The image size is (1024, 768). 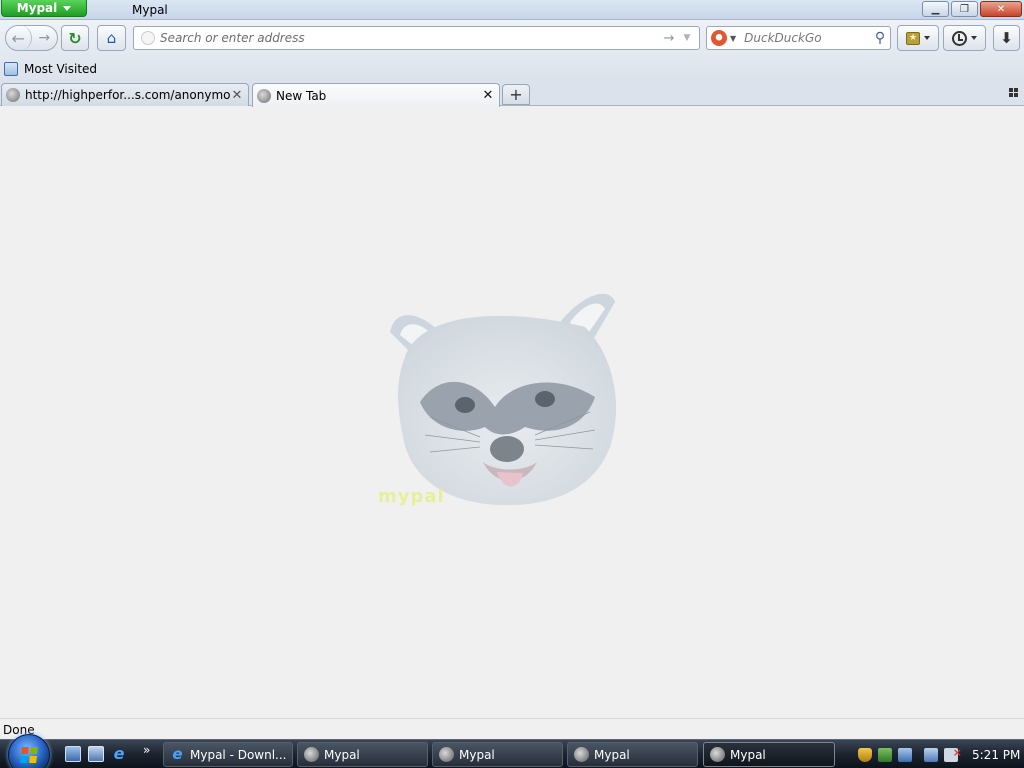 I want to click on duckduckgo-icon, so click(x=719, y=38).